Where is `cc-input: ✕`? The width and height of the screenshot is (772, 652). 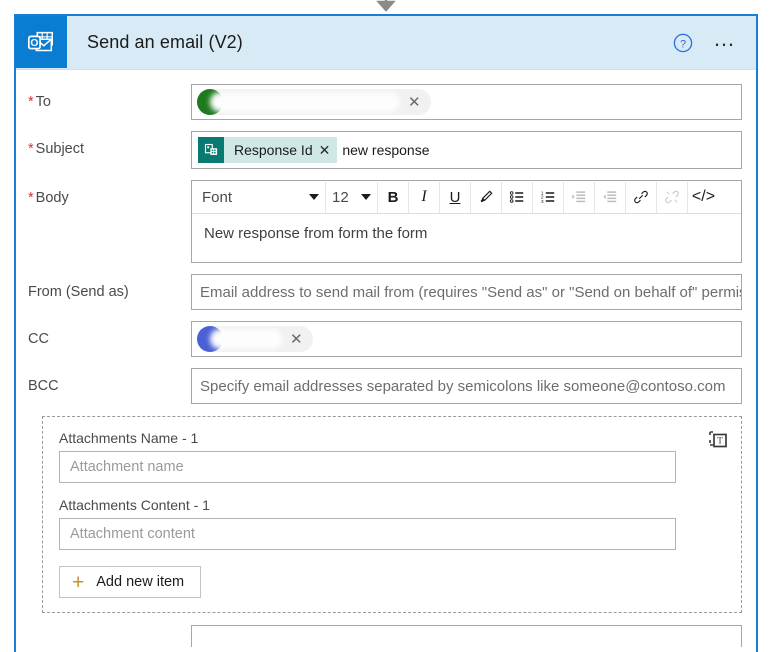 cc-input: ✕ is located at coordinates (466, 339).